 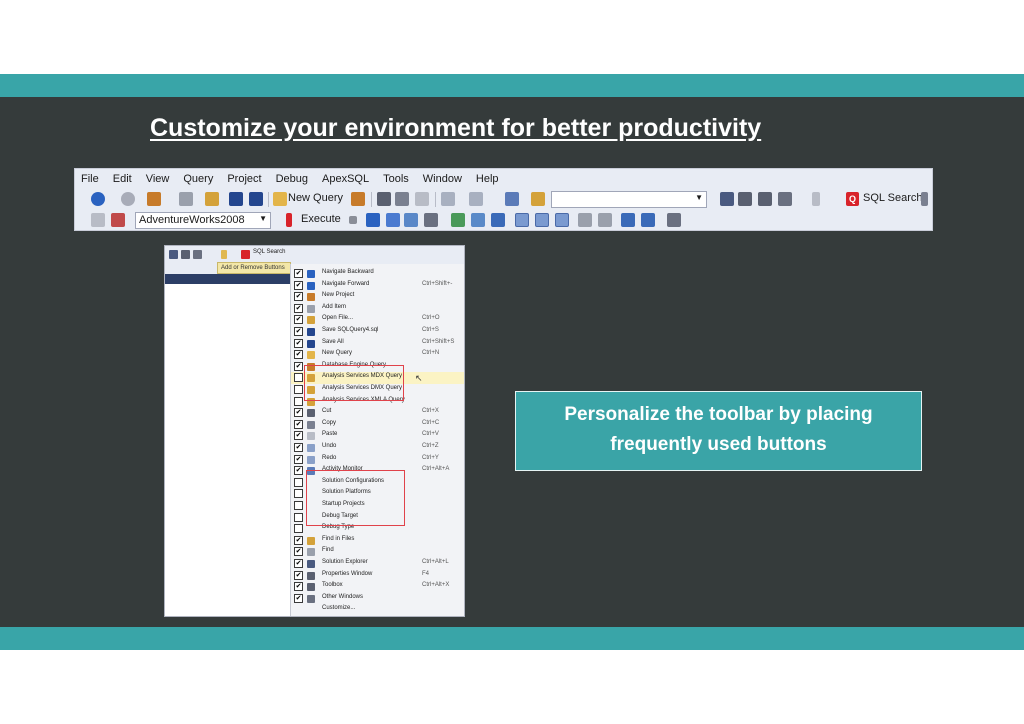 What do you see at coordinates (244, 179) in the screenshot?
I see `menu-project: Project` at bounding box center [244, 179].